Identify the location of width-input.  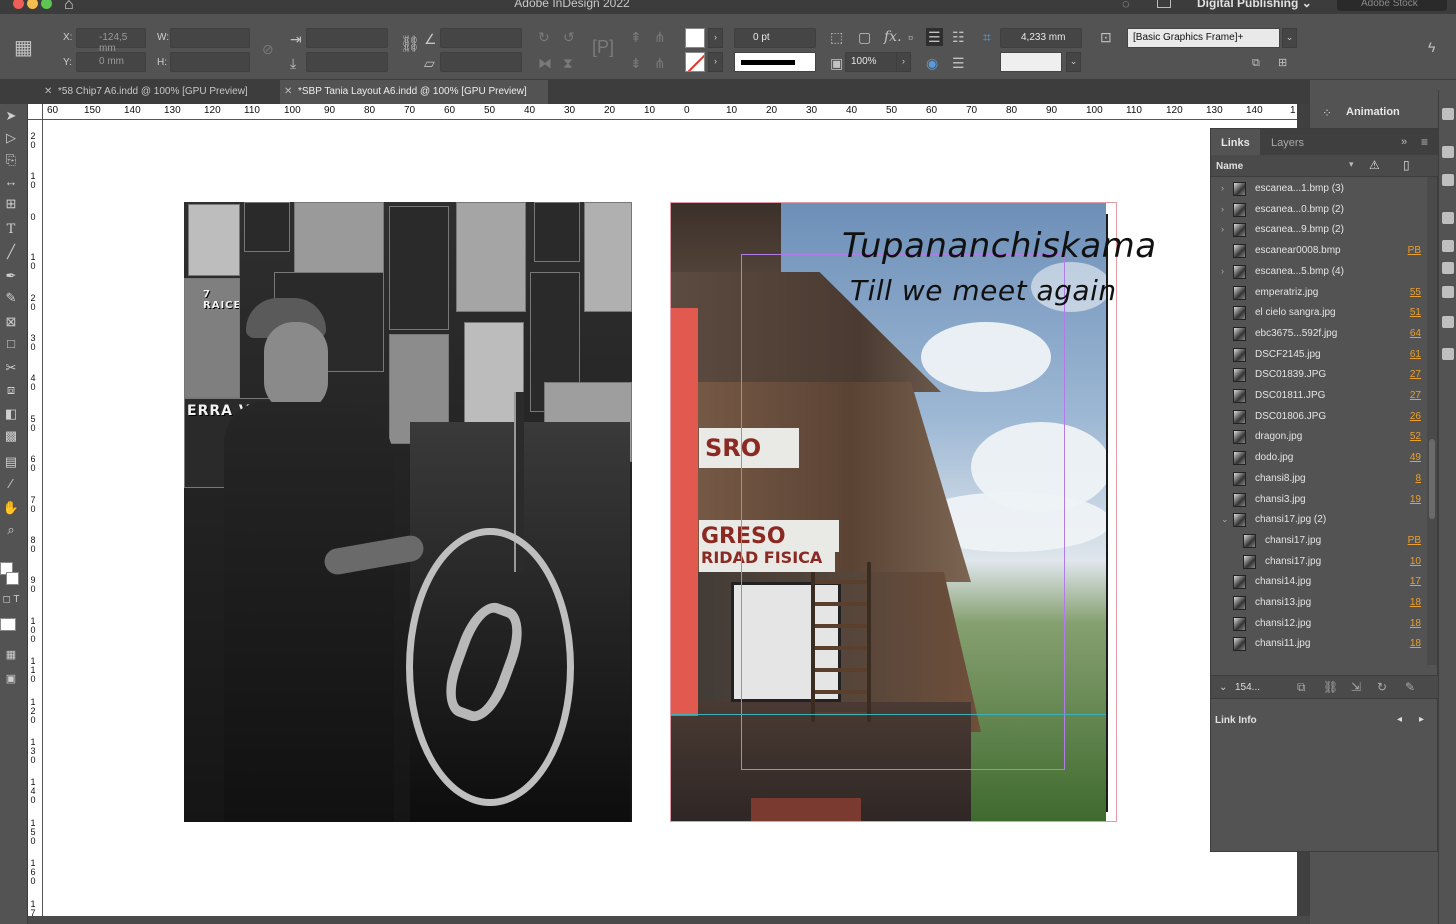
(210, 38).